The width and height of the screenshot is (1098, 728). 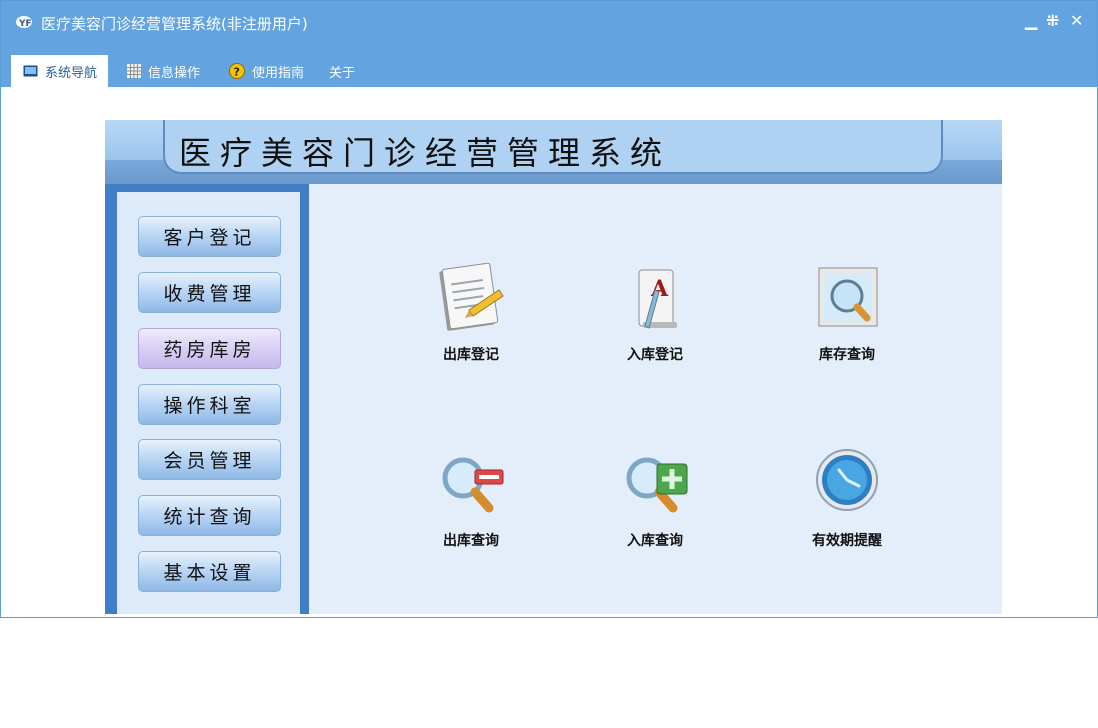 I want to click on restore-button: ⁜, so click(x=1052, y=20).